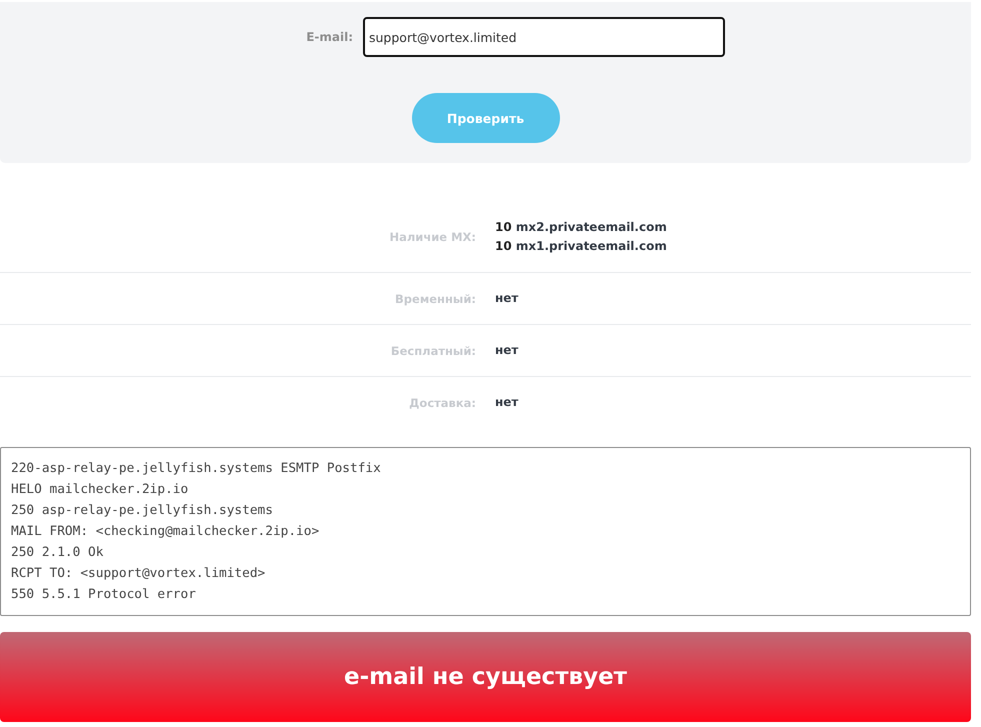 The height and width of the screenshot is (727, 981). What do you see at coordinates (196, 469) in the screenshot?
I see `log-line: 220-asp-relay-pe.jellyfish.systems ESMTP Postfix` at bounding box center [196, 469].